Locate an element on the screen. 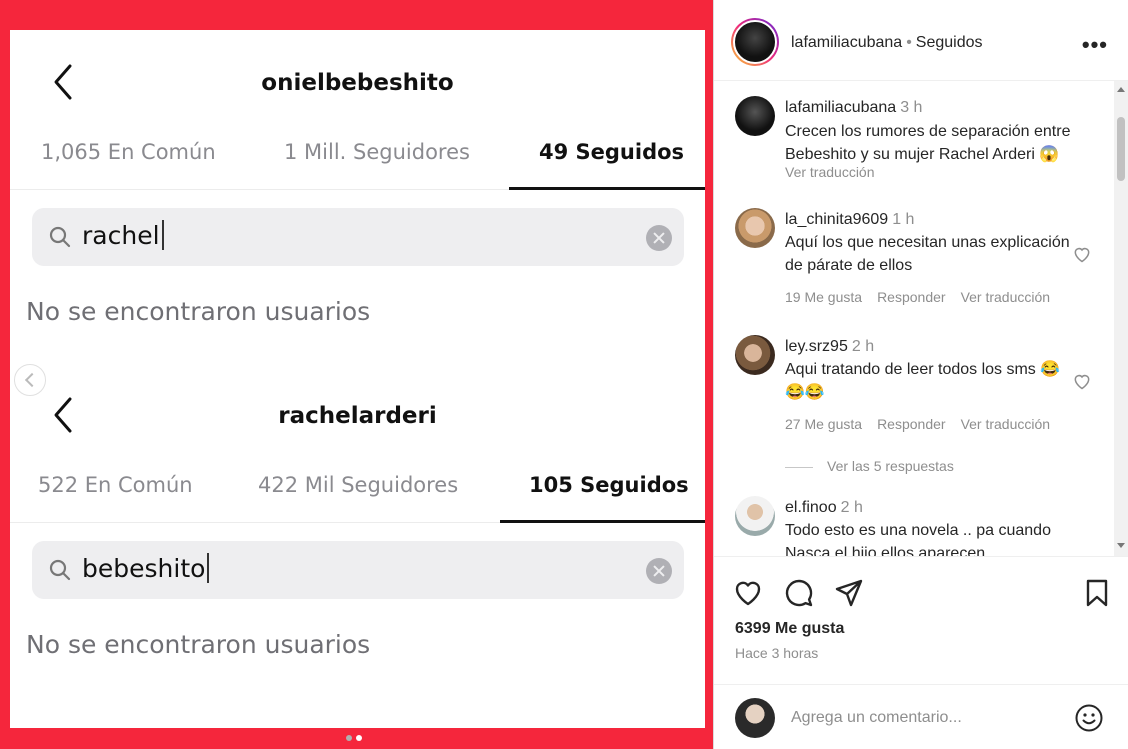 This screenshot has height=749, width=1128. comment-bubble-icon is located at coordinates (799, 593).